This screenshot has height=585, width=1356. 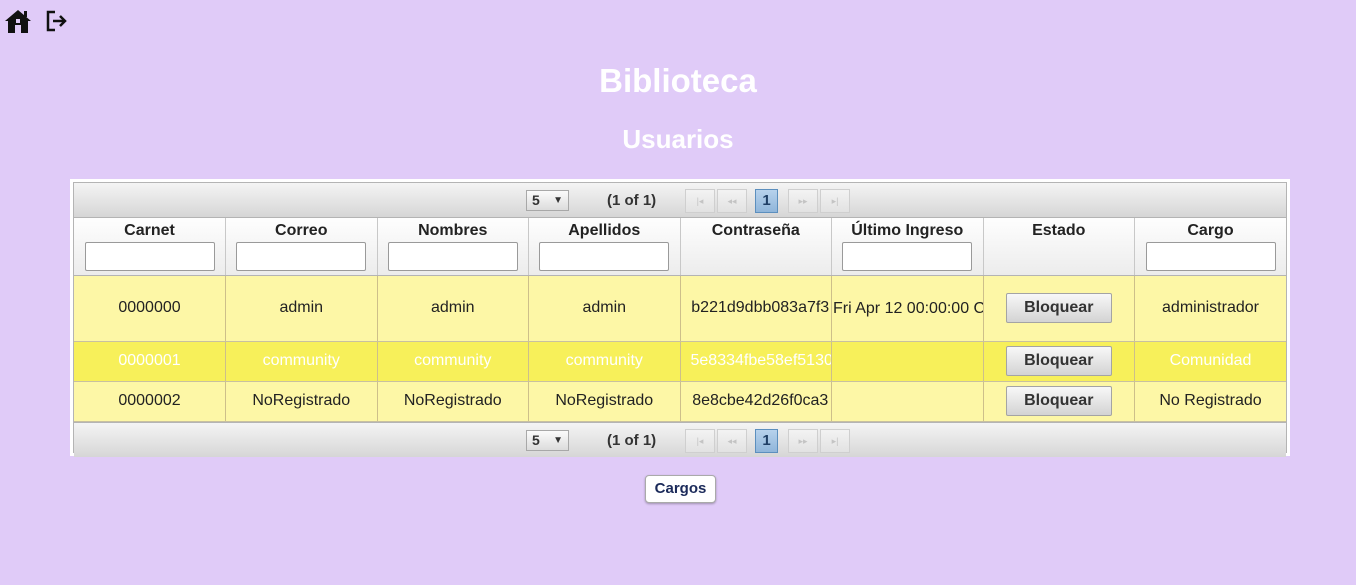 I want to click on paginator-top: 5 ▼ (1 of 1) |◂ ◂◂ 1 ▸▸ ▸|, so click(x=680, y=200).